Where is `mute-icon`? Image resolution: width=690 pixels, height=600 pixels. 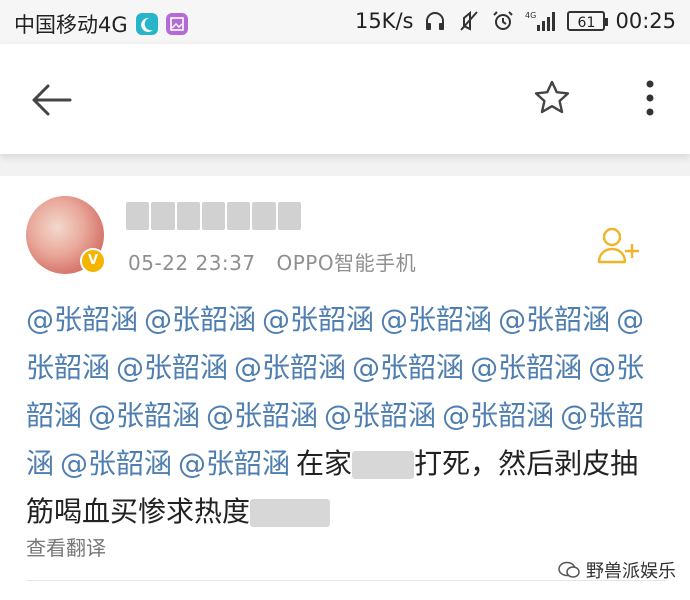 mute-icon is located at coordinates (469, 21).